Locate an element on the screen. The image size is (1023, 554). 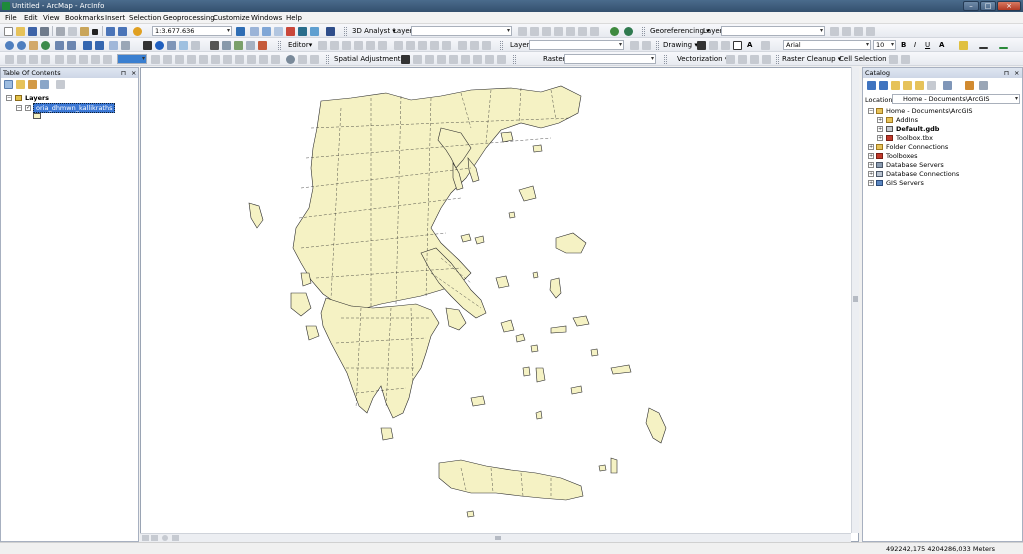
3d-layer-combo is located at coordinates (461, 31).